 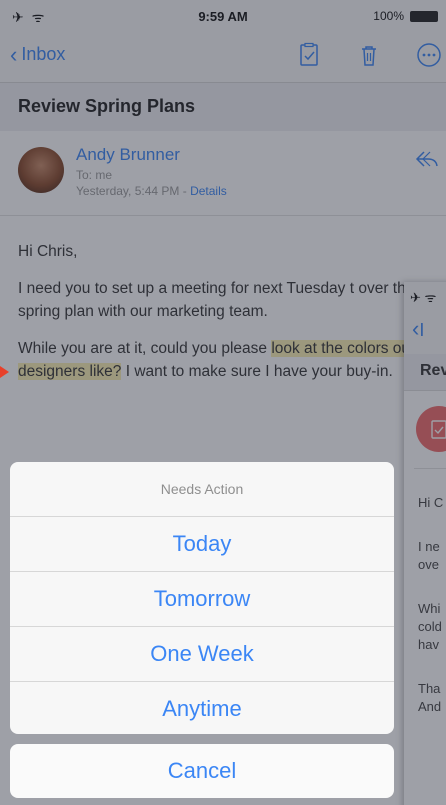 I want to click on red-arrow-icon, so click(x=4, y=372).